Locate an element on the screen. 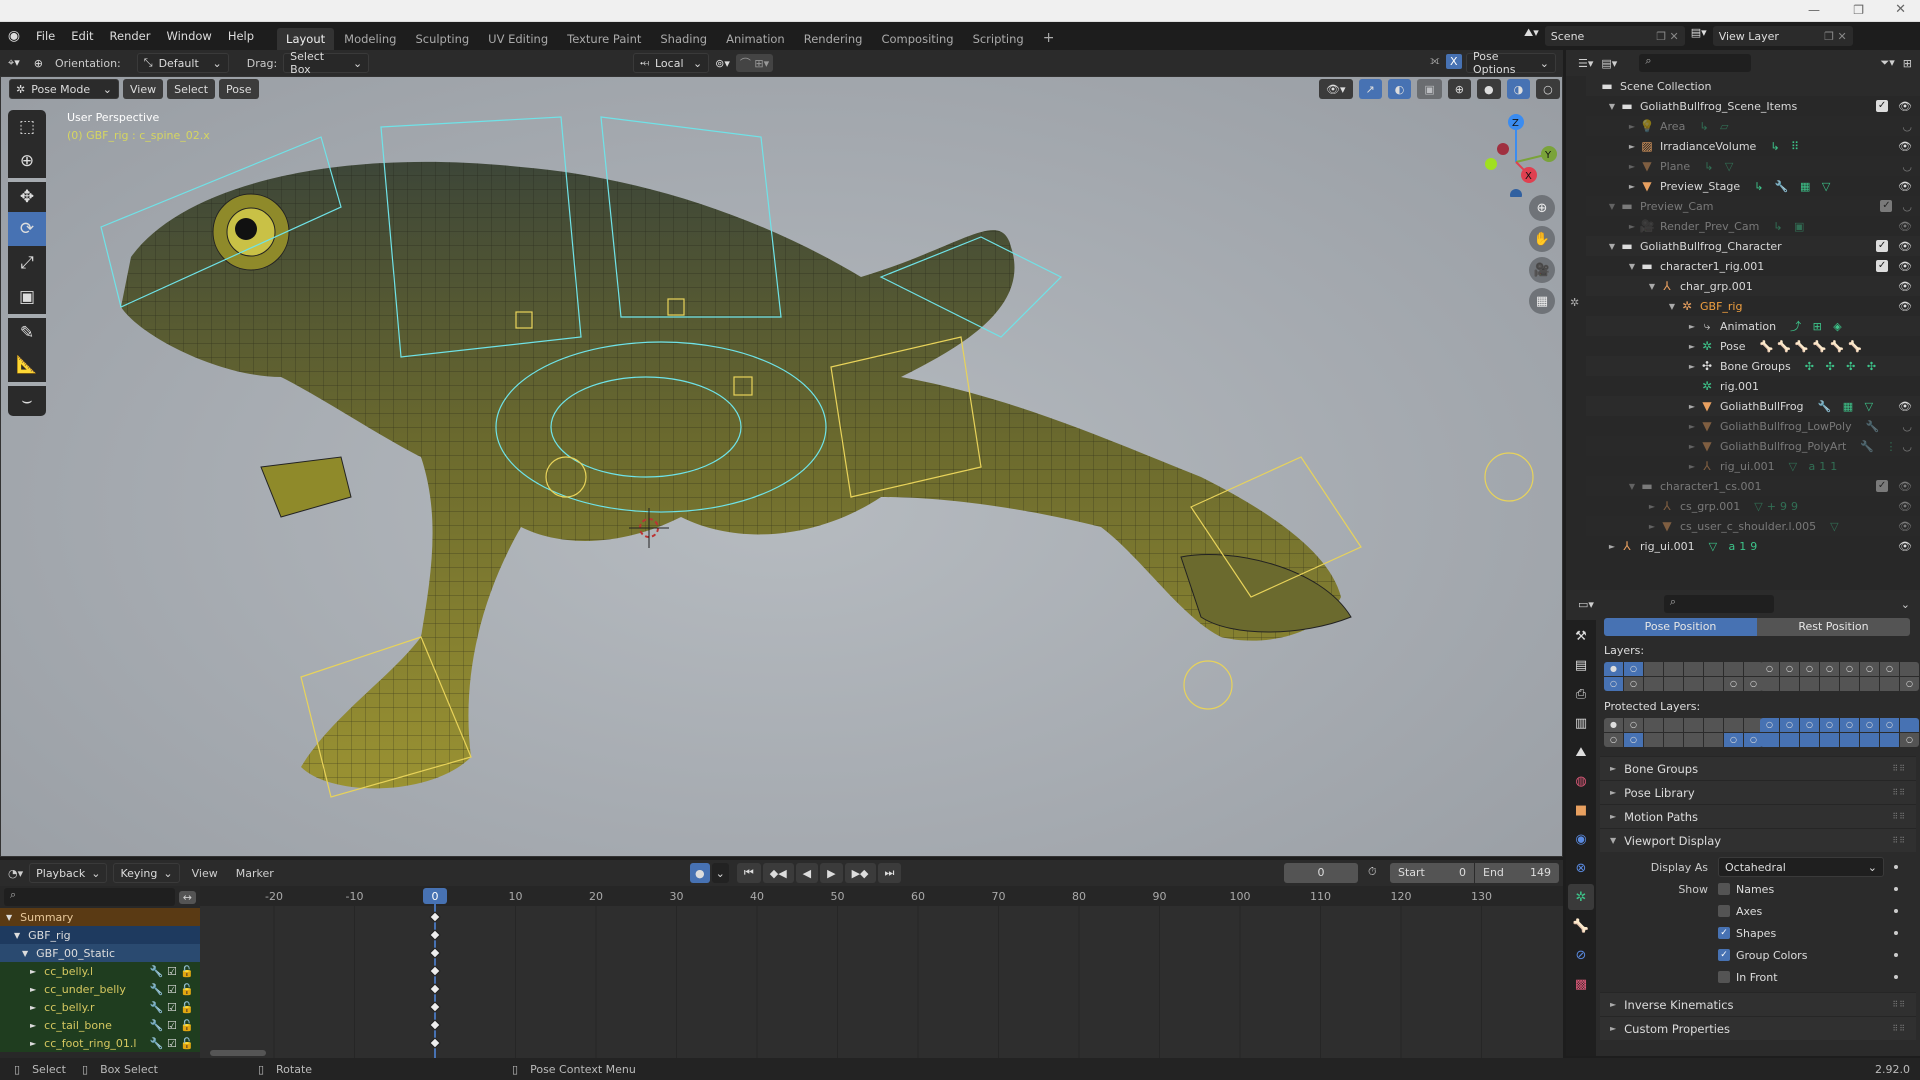 This screenshot has height=1080, width=1920. world-tab-icon: ◍ is located at coordinates (1581, 781).